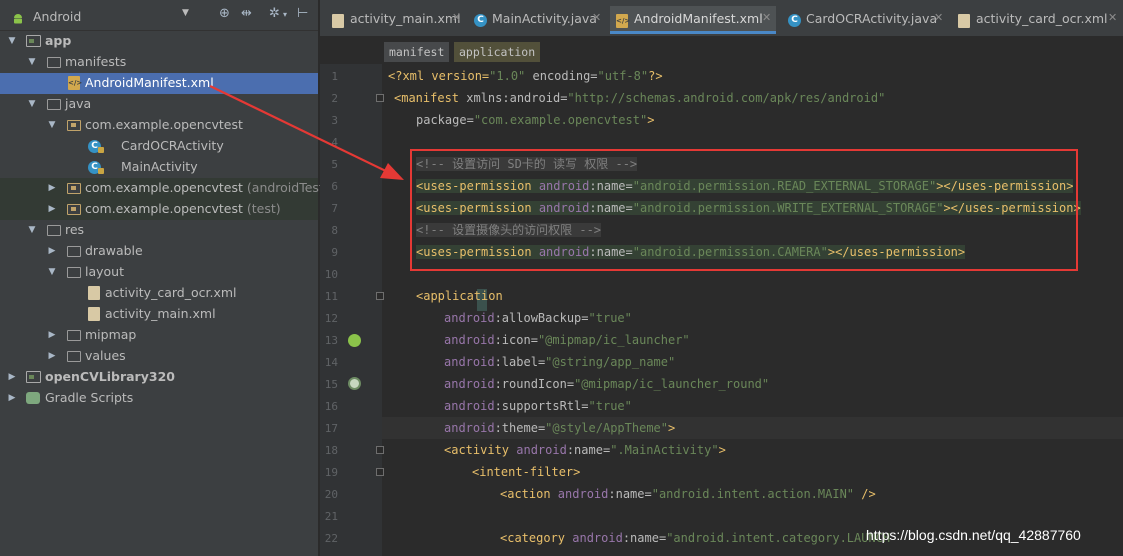  What do you see at coordinates (331, 296) in the screenshot?
I see `line-number: 11` at bounding box center [331, 296].